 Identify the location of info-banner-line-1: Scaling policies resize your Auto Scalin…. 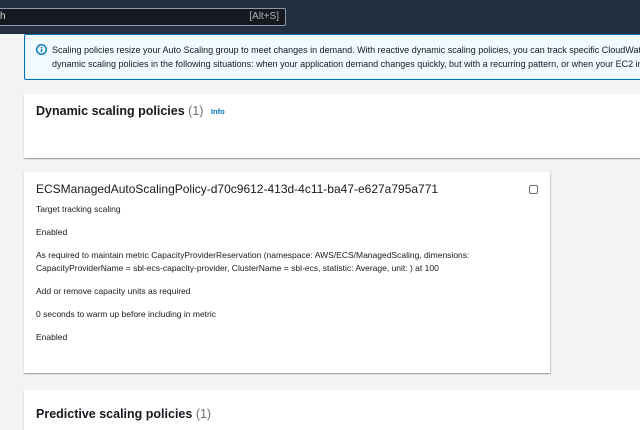
(346, 50).